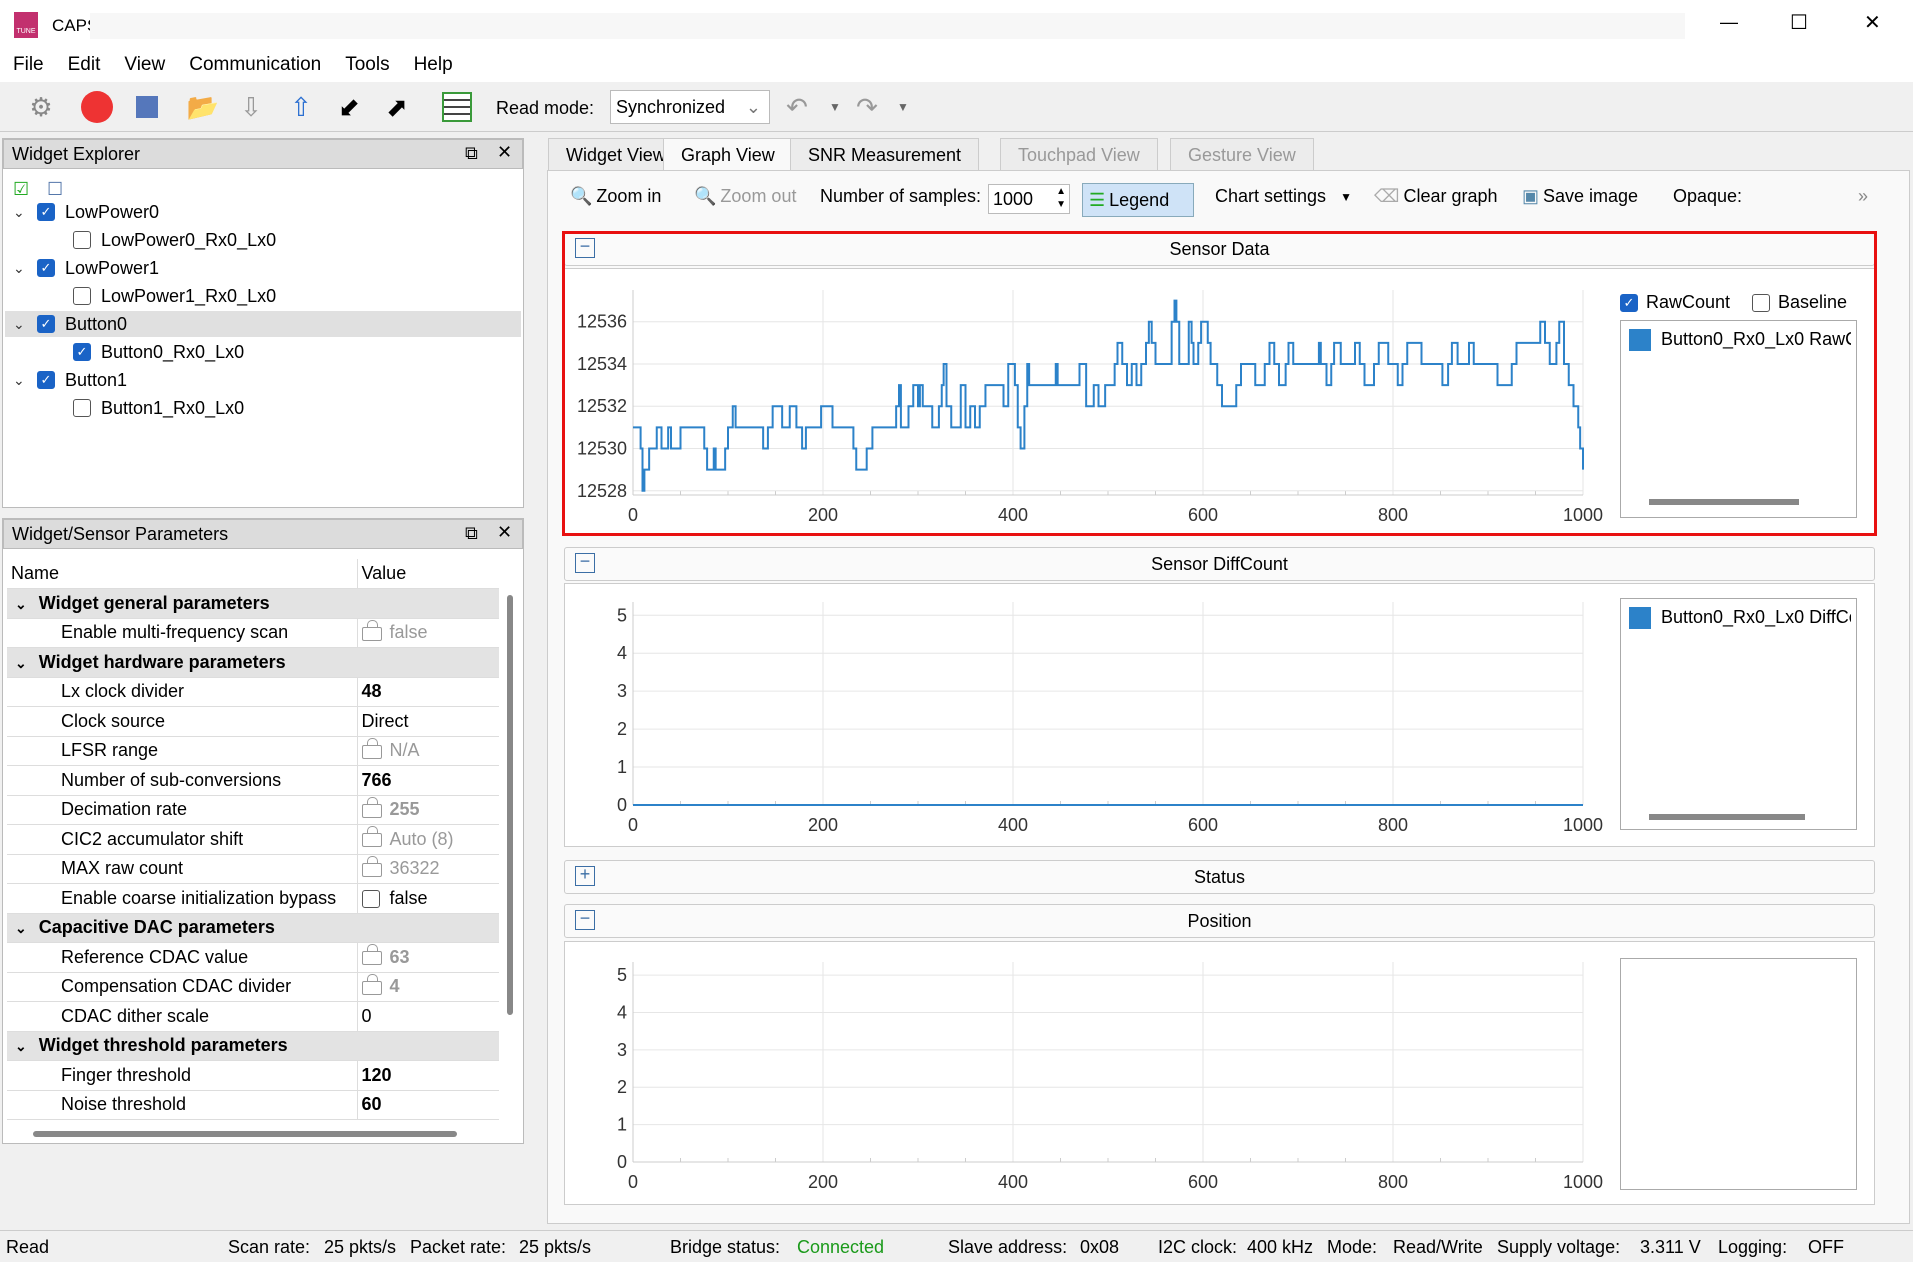 This screenshot has height=1262, width=1913. Describe the element at coordinates (253, 1016) in the screenshot. I see `parameter-row: CDAC dither scale 0` at that location.